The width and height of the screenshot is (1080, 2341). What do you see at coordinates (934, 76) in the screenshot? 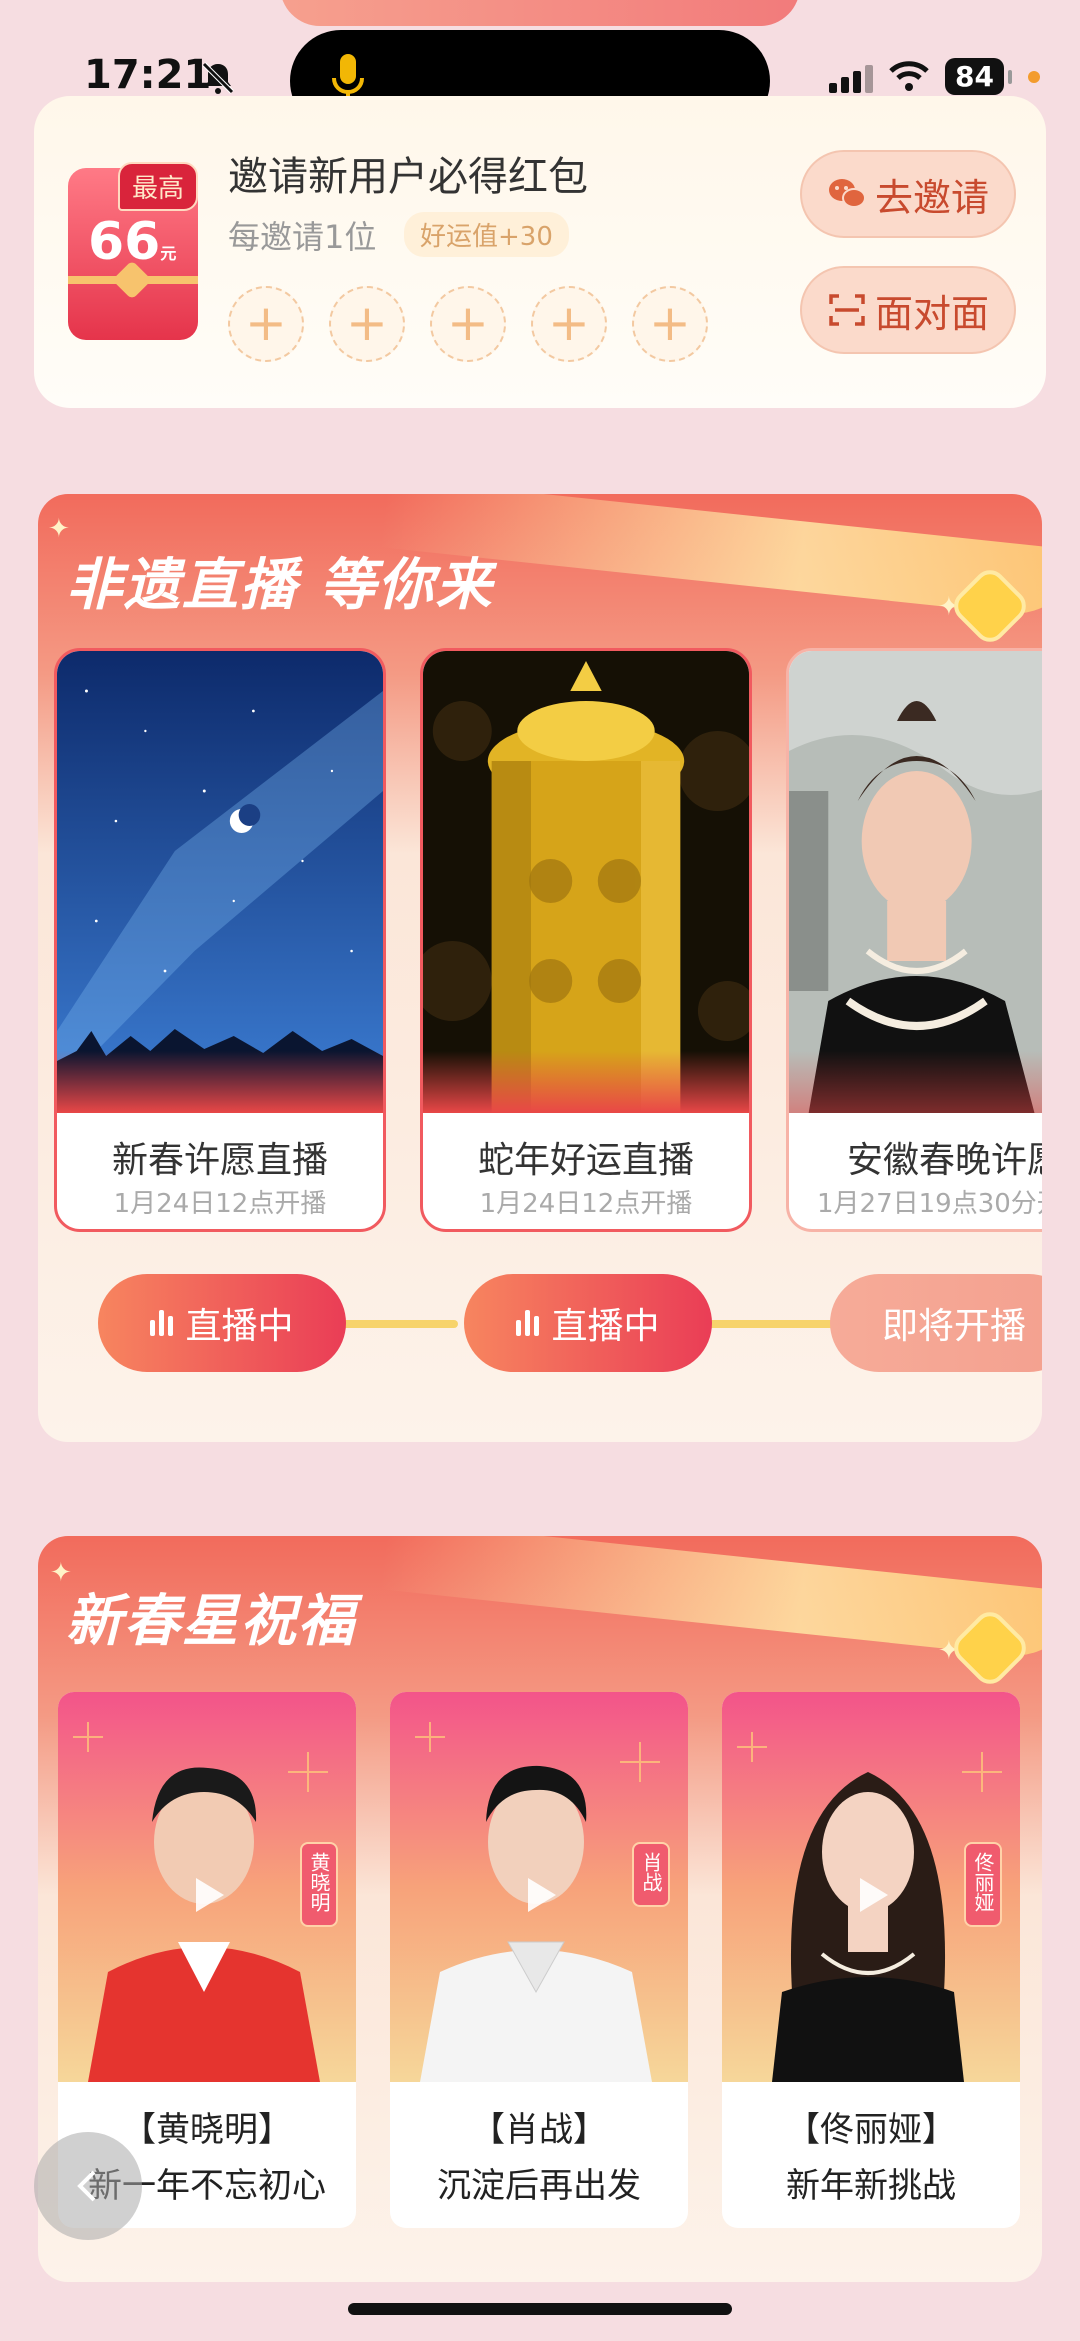
I see `status-icons: 84` at bounding box center [934, 76].